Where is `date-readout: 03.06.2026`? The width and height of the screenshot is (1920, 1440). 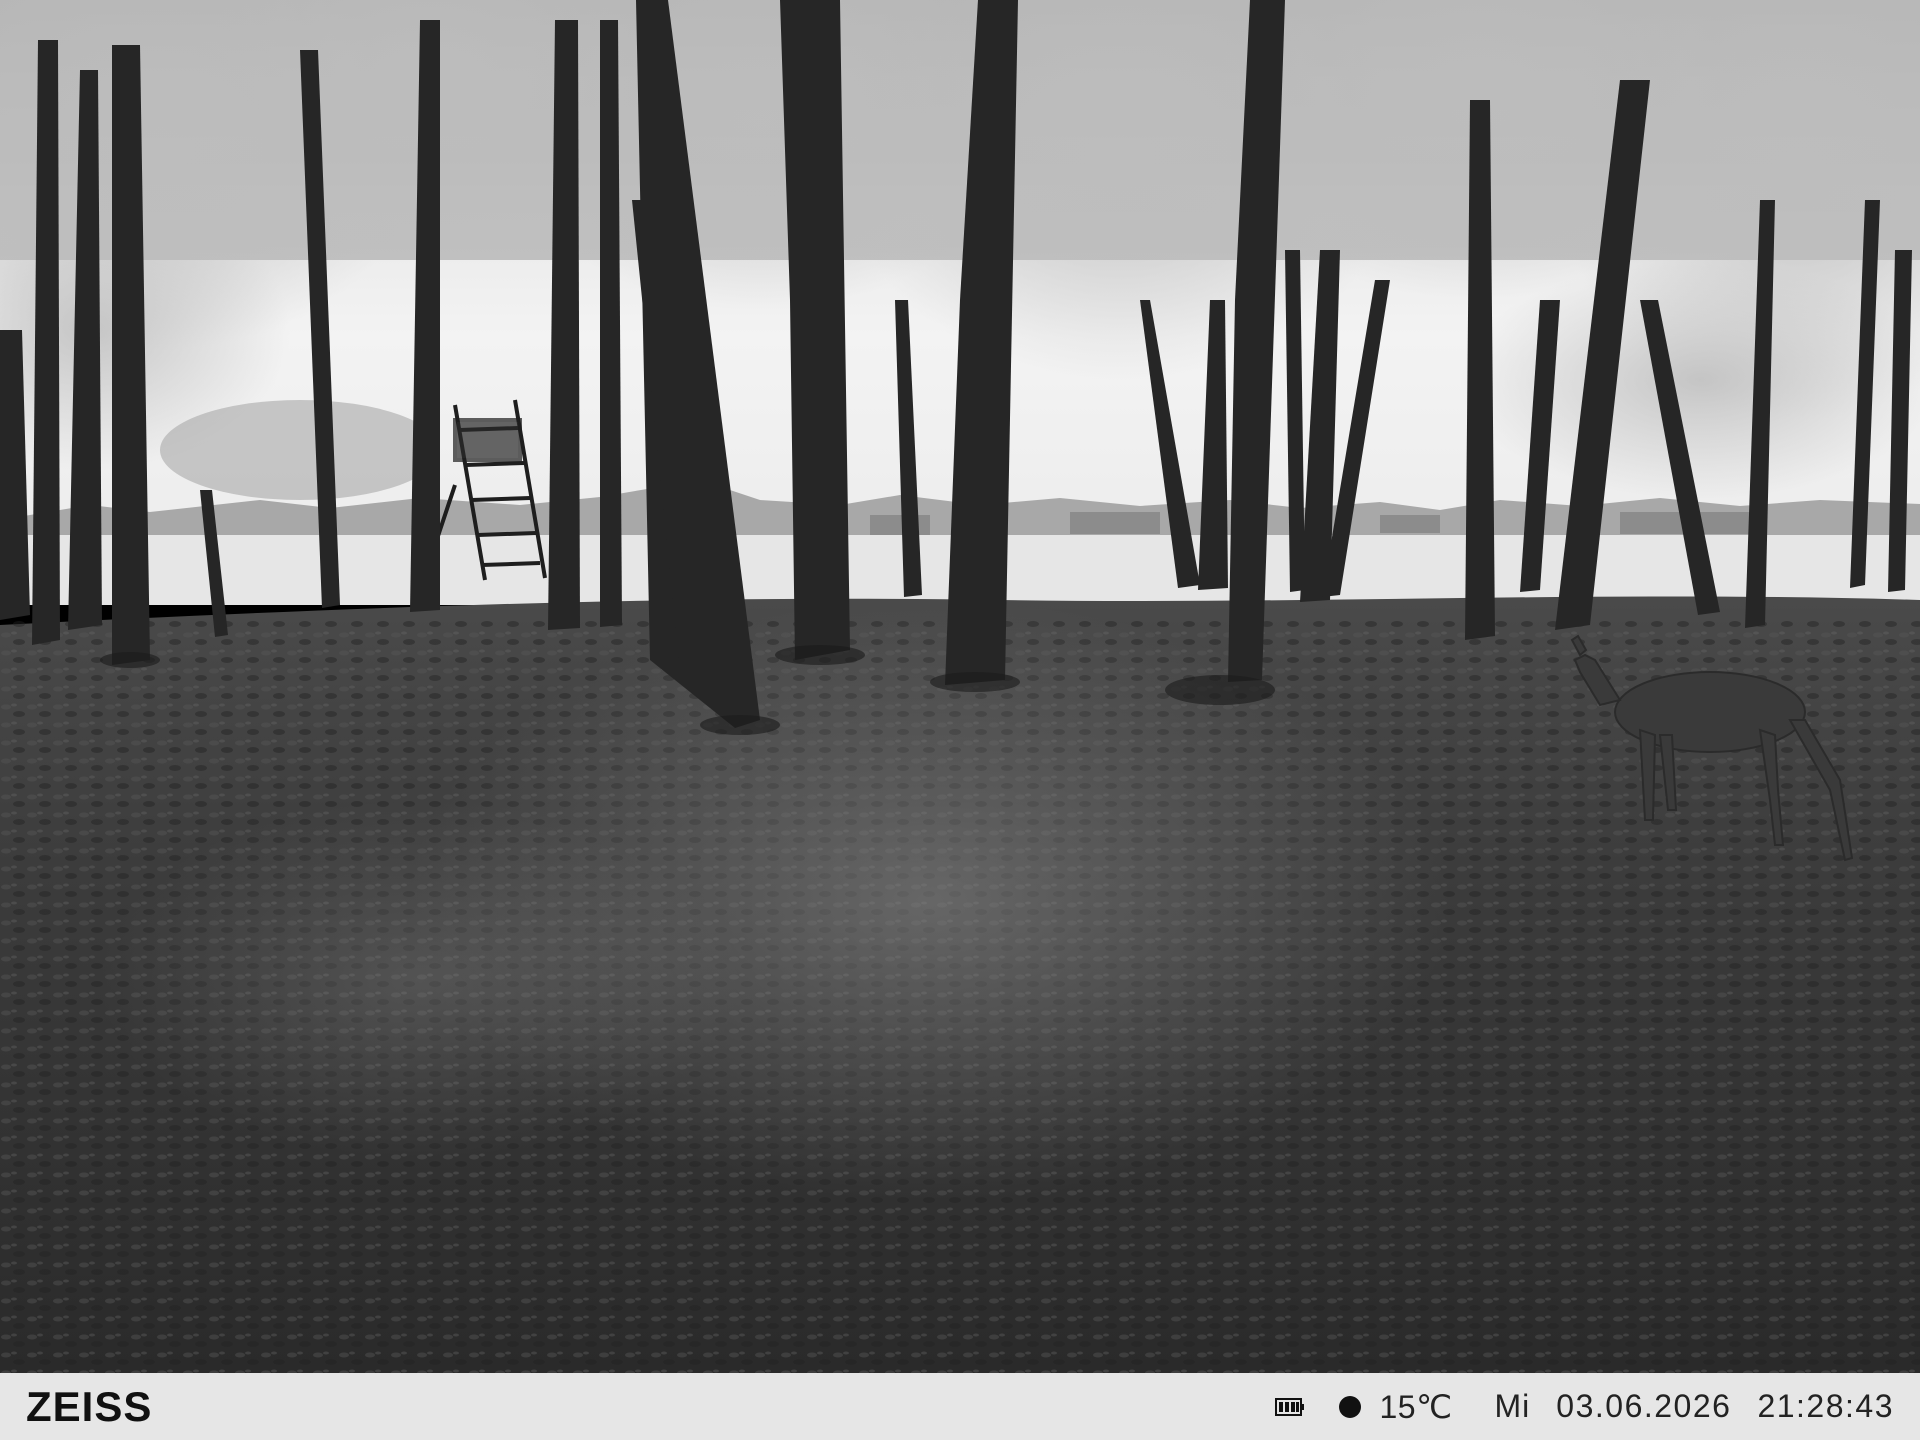 date-readout: 03.06.2026 is located at coordinates (1644, 1406).